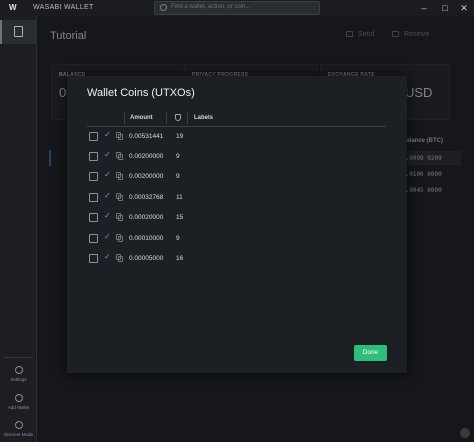 The width and height of the screenshot is (474, 442). I want to click on sidebar: Settings Add Wallet Discreet Mode, so click(18, 229).